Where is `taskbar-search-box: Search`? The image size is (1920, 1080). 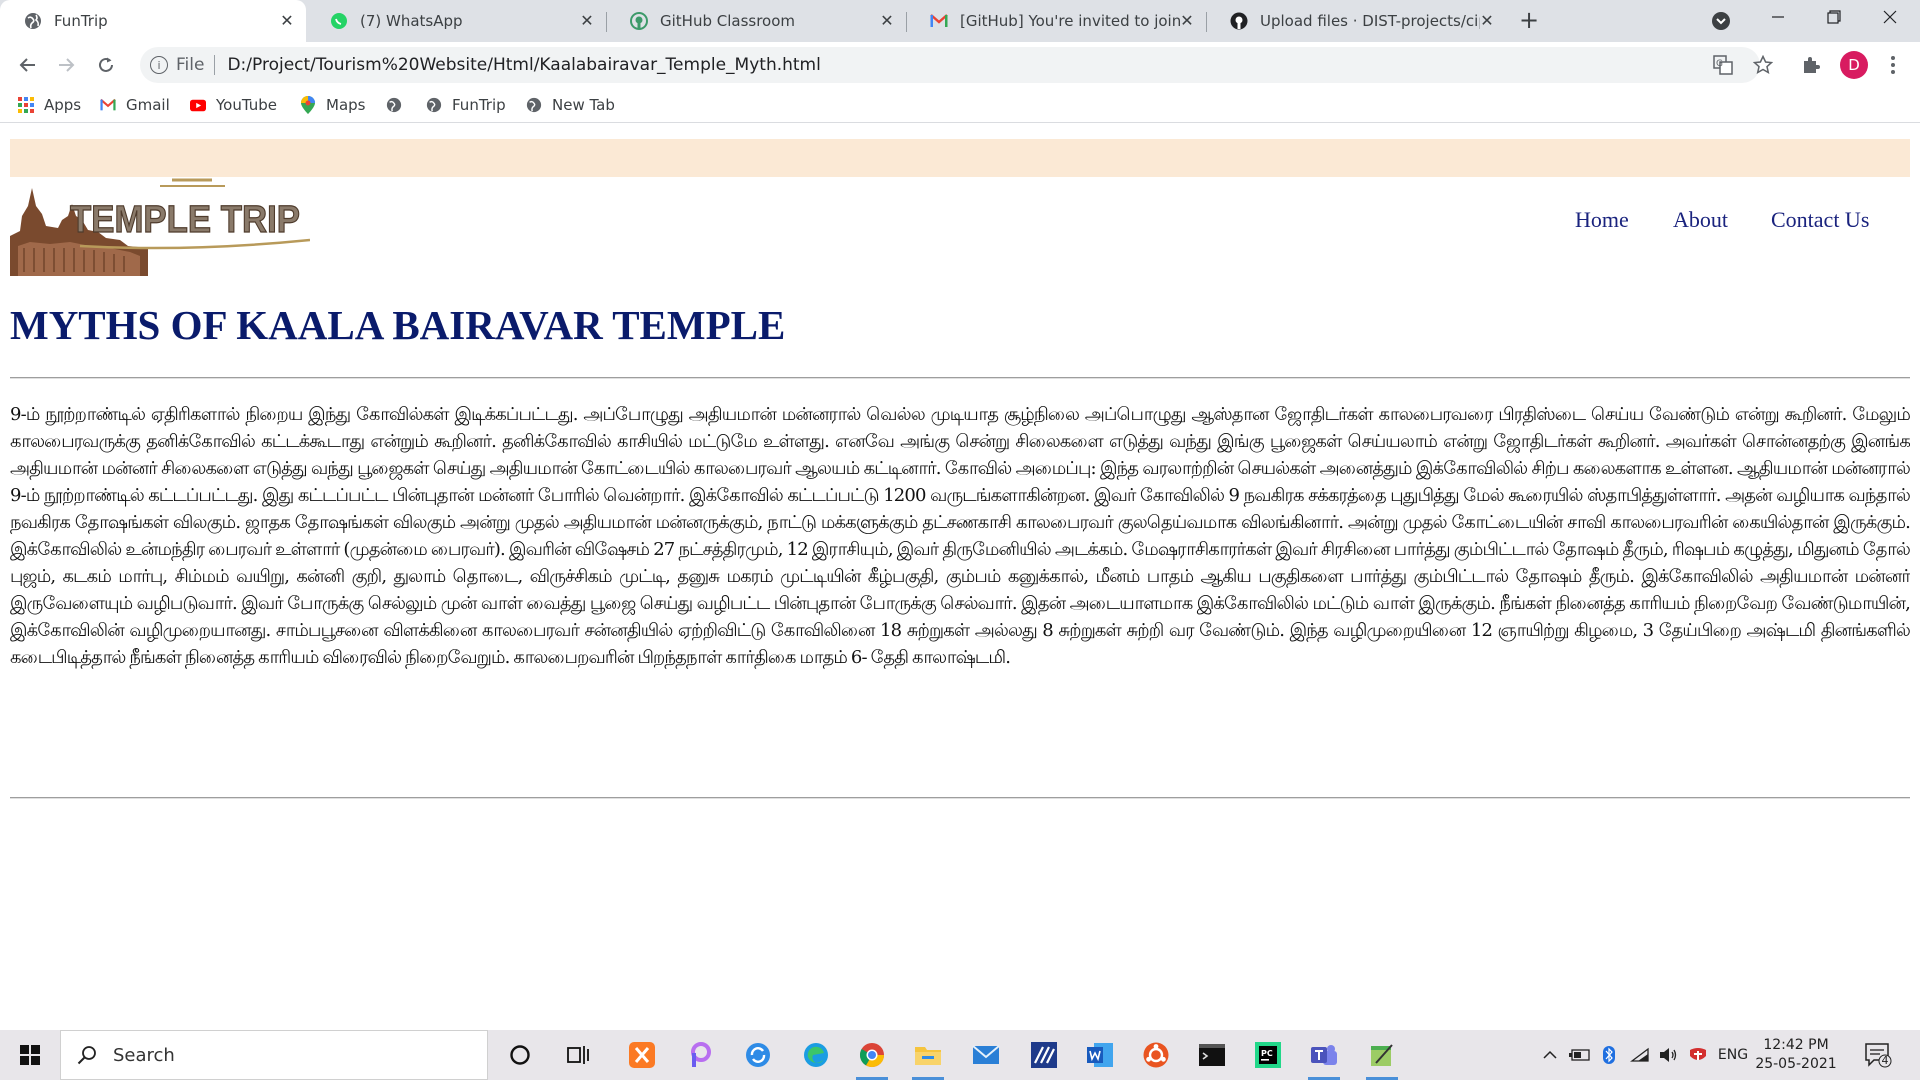 taskbar-search-box: Search is located at coordinates (274, 1055).